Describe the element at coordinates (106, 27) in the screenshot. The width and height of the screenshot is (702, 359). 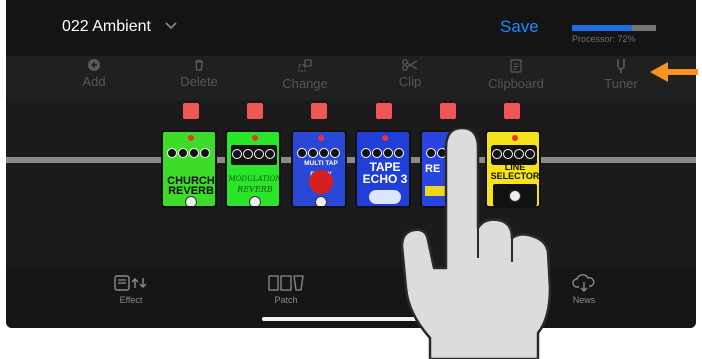
I see `preset-name: 022 Ambient` at that location.